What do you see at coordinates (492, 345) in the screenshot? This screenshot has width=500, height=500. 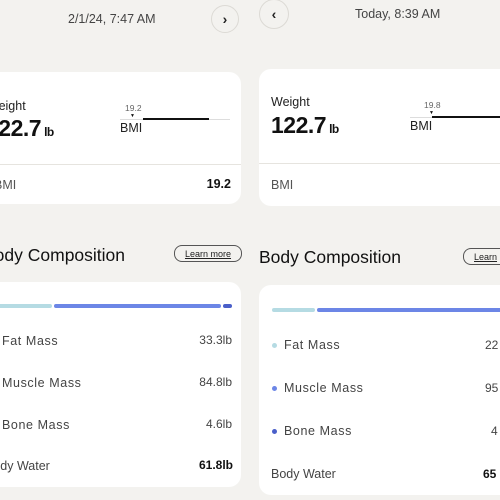 I see `fat-mass-value: 22` at bounding box center [492, 345].